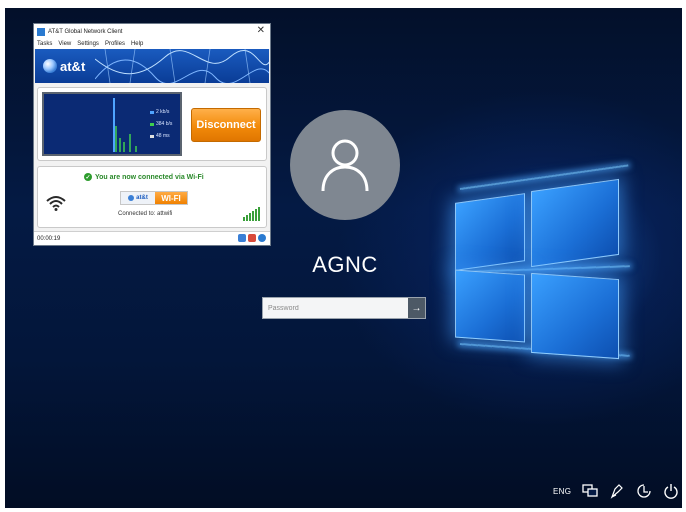 This screenshot has width=686, height=512. I want to click on thumbs-up-icon, so click(242, 238).